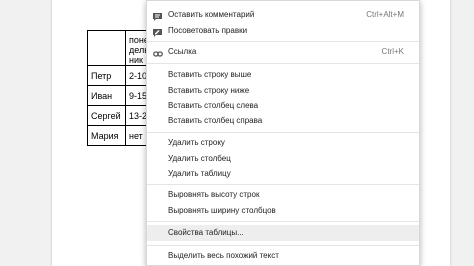 Image resolution: width=474 pixels, height=266 pixels. Describe the element at coordinates (283, 121) in the screenshot. I see `menu-item-insert-col-right: Вставить столбец справа` at that location.